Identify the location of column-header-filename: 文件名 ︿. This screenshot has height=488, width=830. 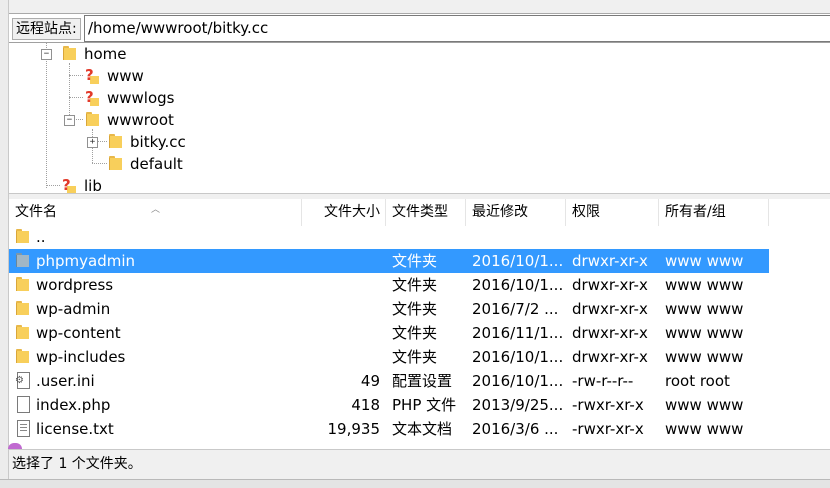
(155, 212).